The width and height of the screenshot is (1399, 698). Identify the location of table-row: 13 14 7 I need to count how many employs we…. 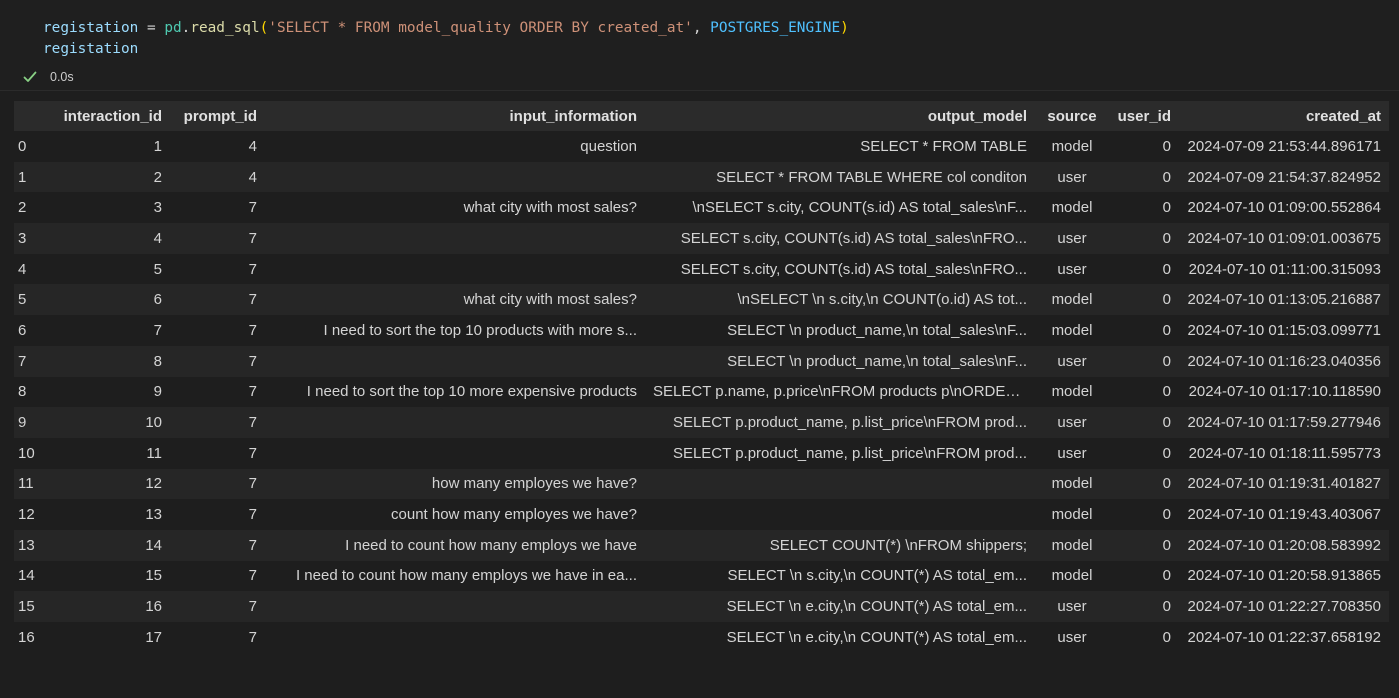
(701, 545).